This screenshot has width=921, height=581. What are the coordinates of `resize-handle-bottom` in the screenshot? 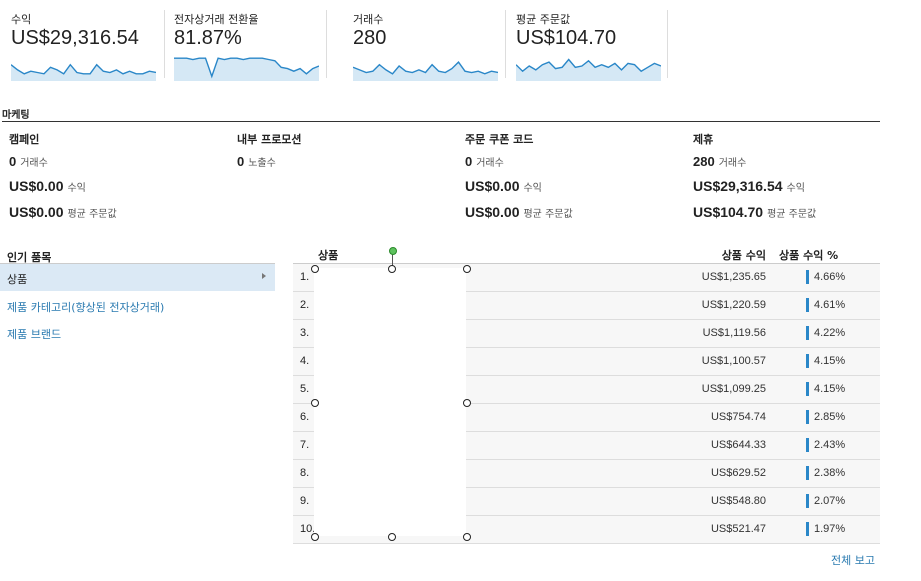 It's located at (392, 537).